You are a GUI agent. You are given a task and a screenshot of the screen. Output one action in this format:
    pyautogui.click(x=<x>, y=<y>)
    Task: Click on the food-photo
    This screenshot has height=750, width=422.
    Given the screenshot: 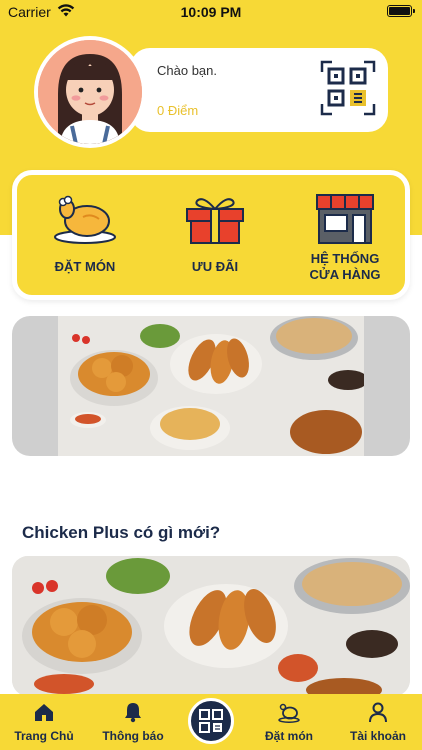 What is the action you would take?
    pyautogui.click(x=211, y=386)
    